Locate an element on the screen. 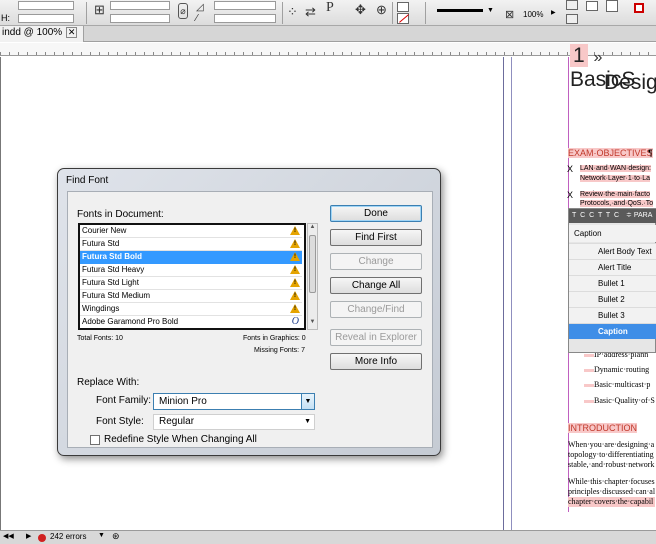  paragraph-style-item: Caption is located at coordinates (612, 331).